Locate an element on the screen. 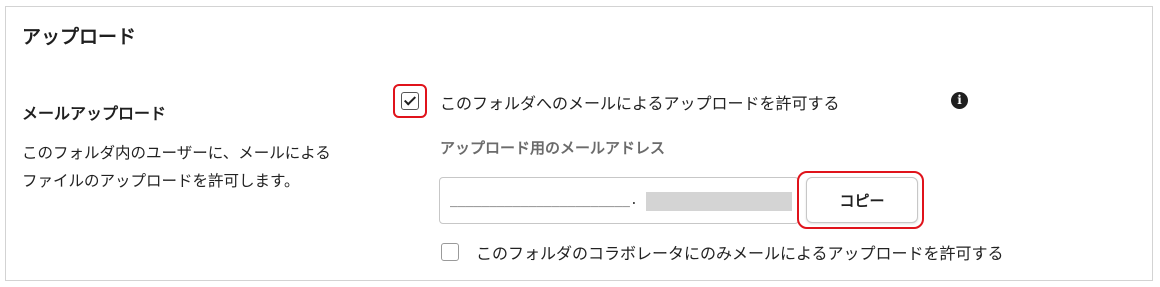 The height and width of the screenshot is (287, 1160). info-circle-icon: i is located at coordinates (959, 100).